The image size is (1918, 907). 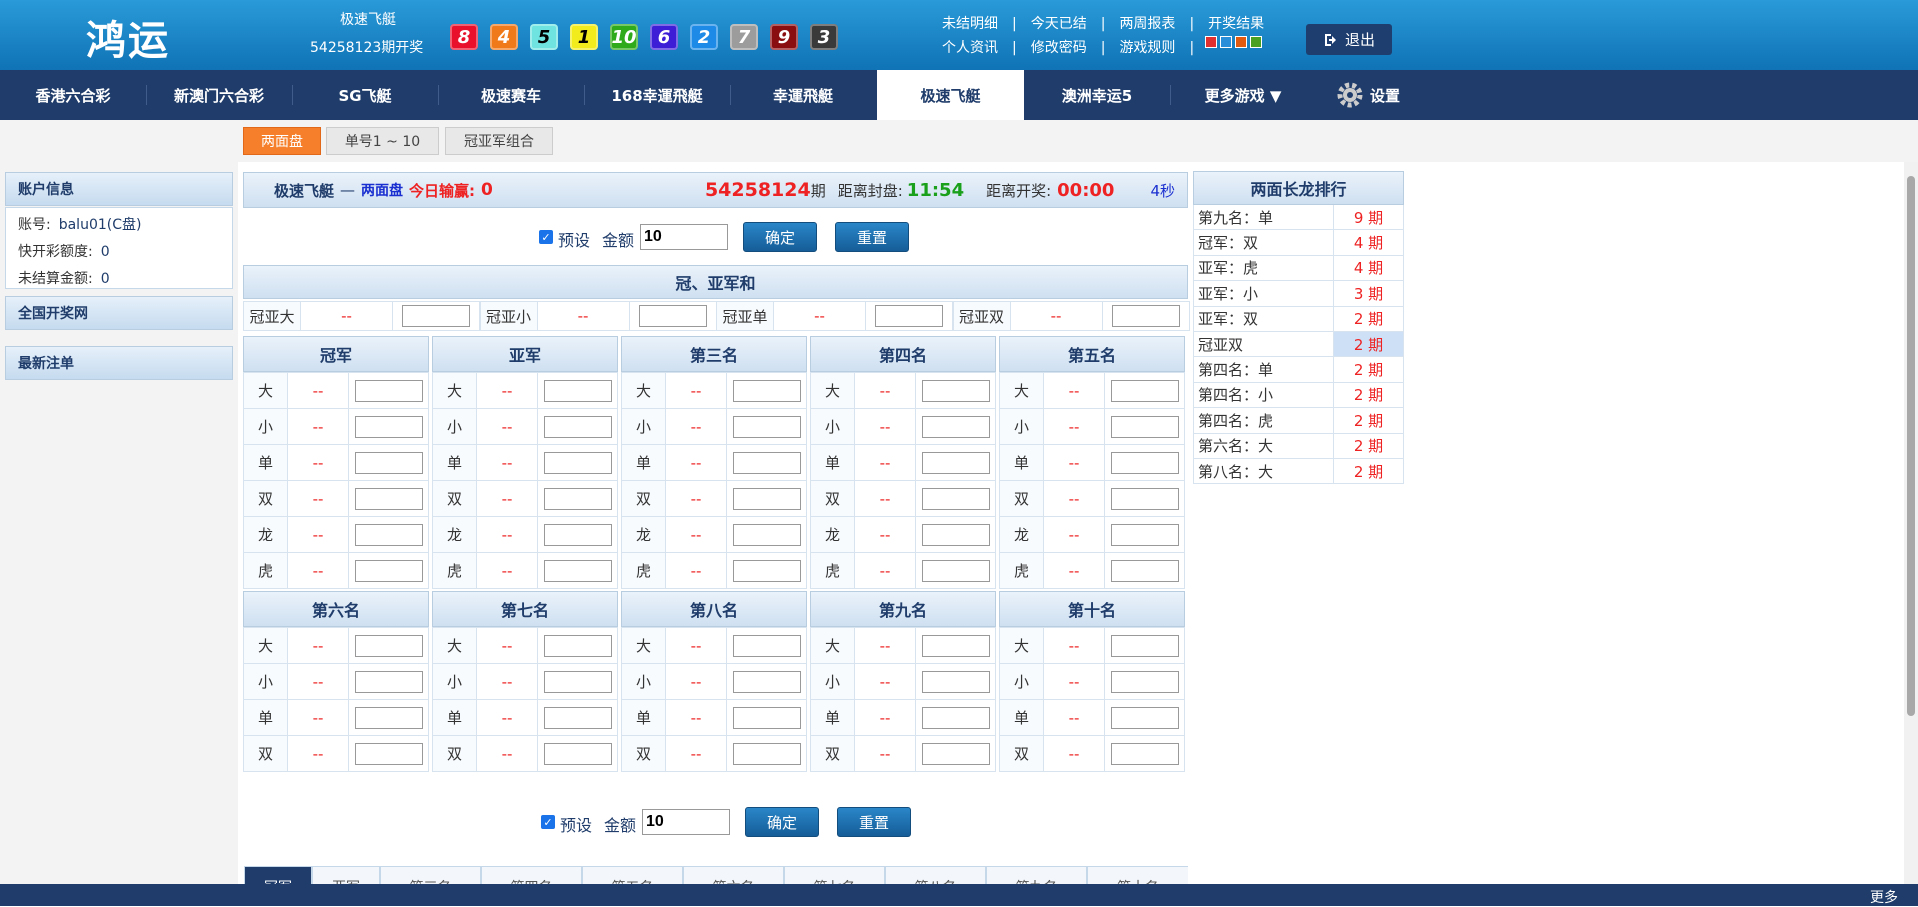 I want to click on footer-more-link: 更多, so click(x=1884, y=897).